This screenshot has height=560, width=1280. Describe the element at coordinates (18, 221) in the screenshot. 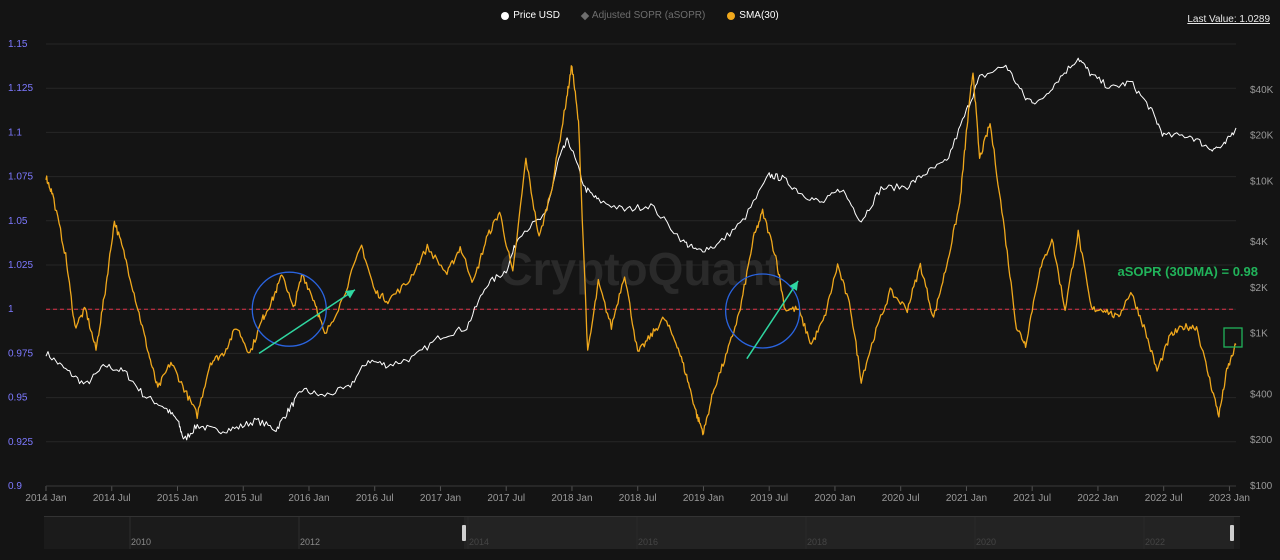

I see `left-tick-label: 1.05` at that location.